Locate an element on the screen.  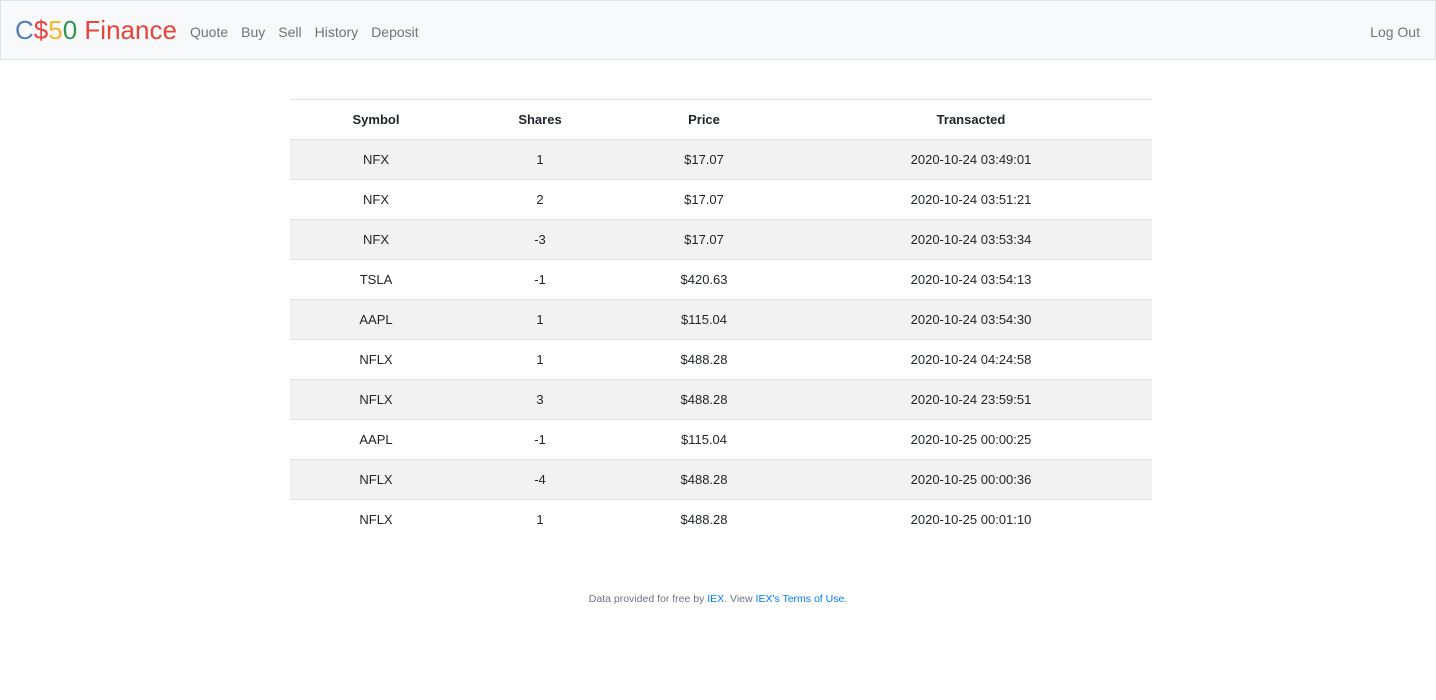
table-row: AAPL 1 $115.04 2020-10-24 03:54:30 is located at coordinates (721, 319).